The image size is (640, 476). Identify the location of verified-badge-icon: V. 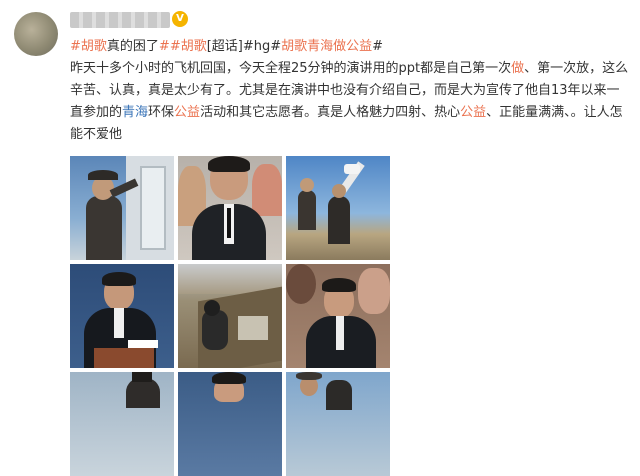
(180, 19).